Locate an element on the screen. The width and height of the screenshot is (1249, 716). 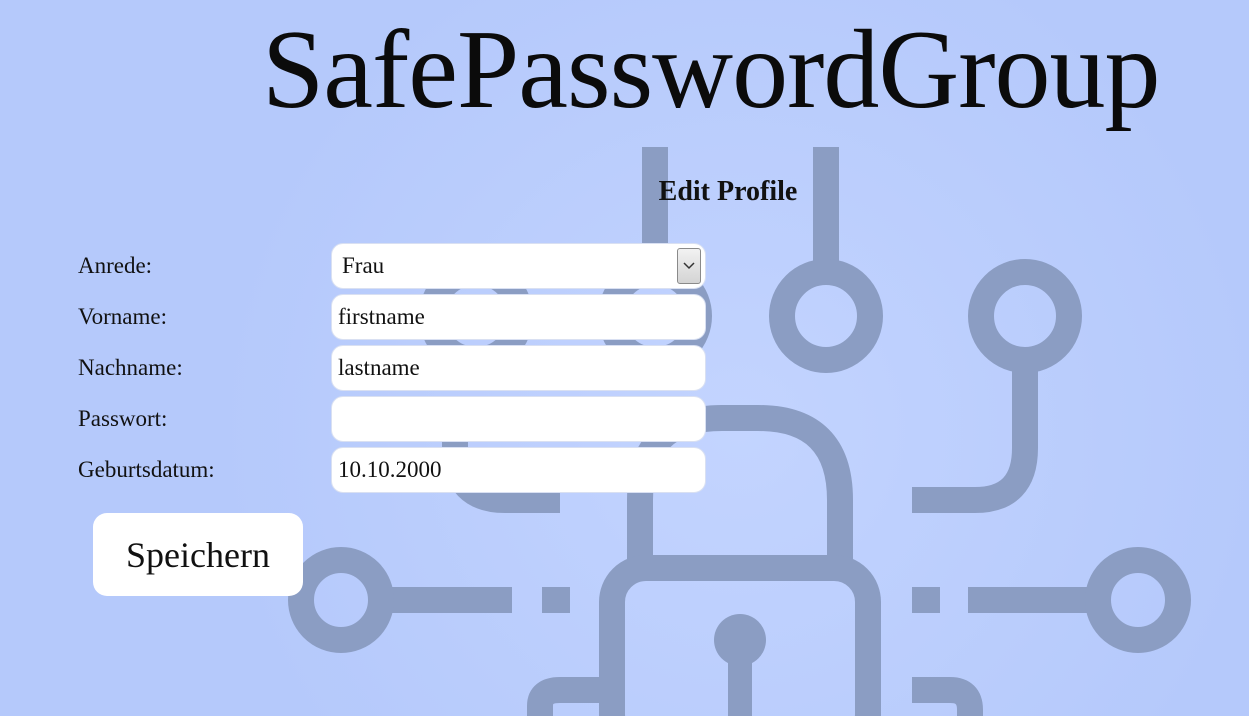
firstname-input is located at coordinates (518, 317).